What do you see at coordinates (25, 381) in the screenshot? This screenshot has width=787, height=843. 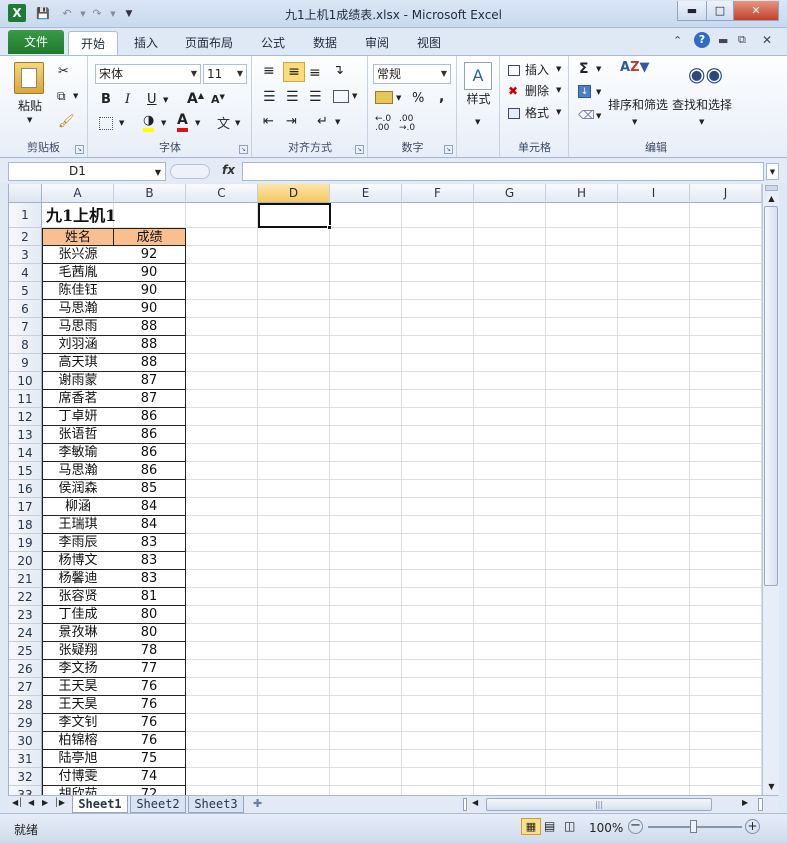 I see `row-header: 10` at bounding box center [25, 381].